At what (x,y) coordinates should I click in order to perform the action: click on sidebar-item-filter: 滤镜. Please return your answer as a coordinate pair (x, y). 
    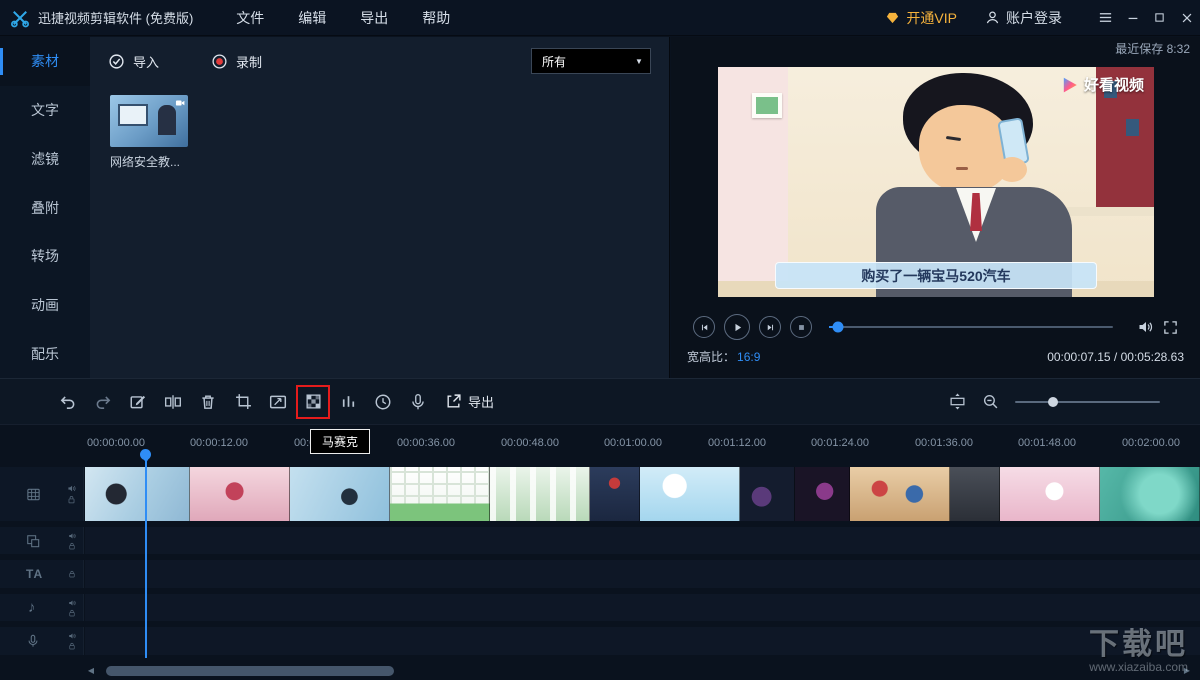
    Looking at the image, I should click on (45, 158).